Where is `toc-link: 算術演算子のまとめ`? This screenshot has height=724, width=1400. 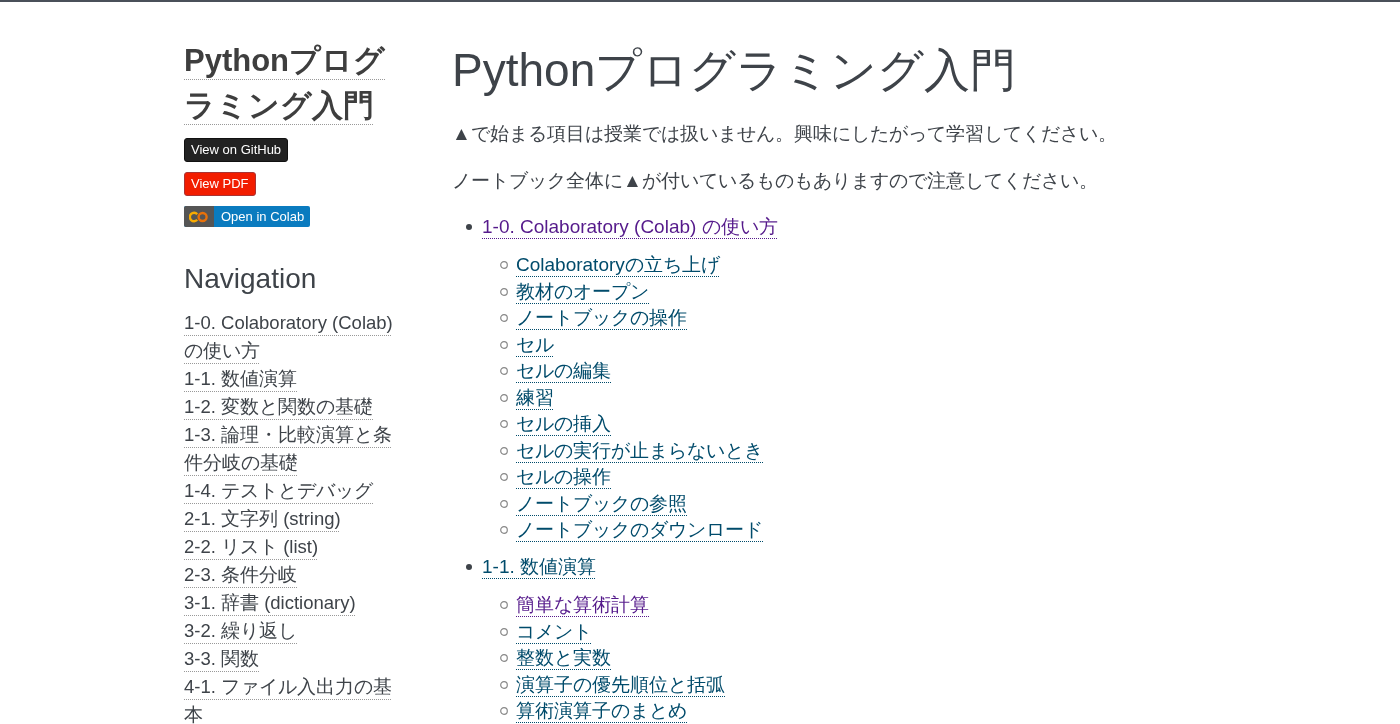 toc-link: 算術演算子のまとめ is located at coordinates (601, 711).